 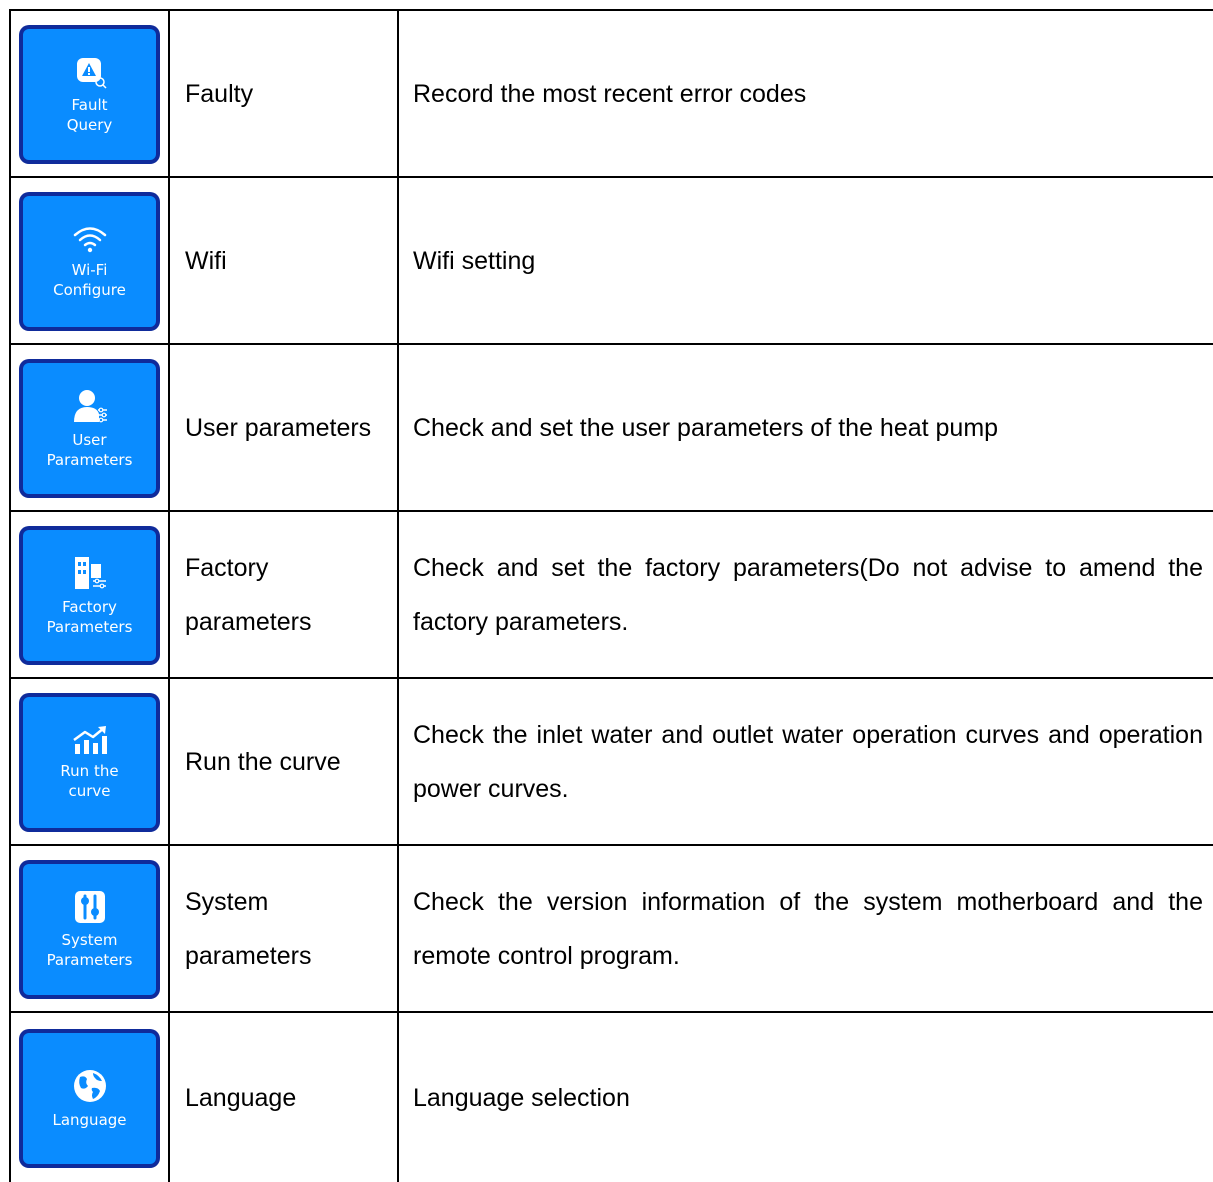 What do you see at coordinates (90, 740) in the screenshot?
I see `rising-chart-icon` at bounding box center [90, 740].